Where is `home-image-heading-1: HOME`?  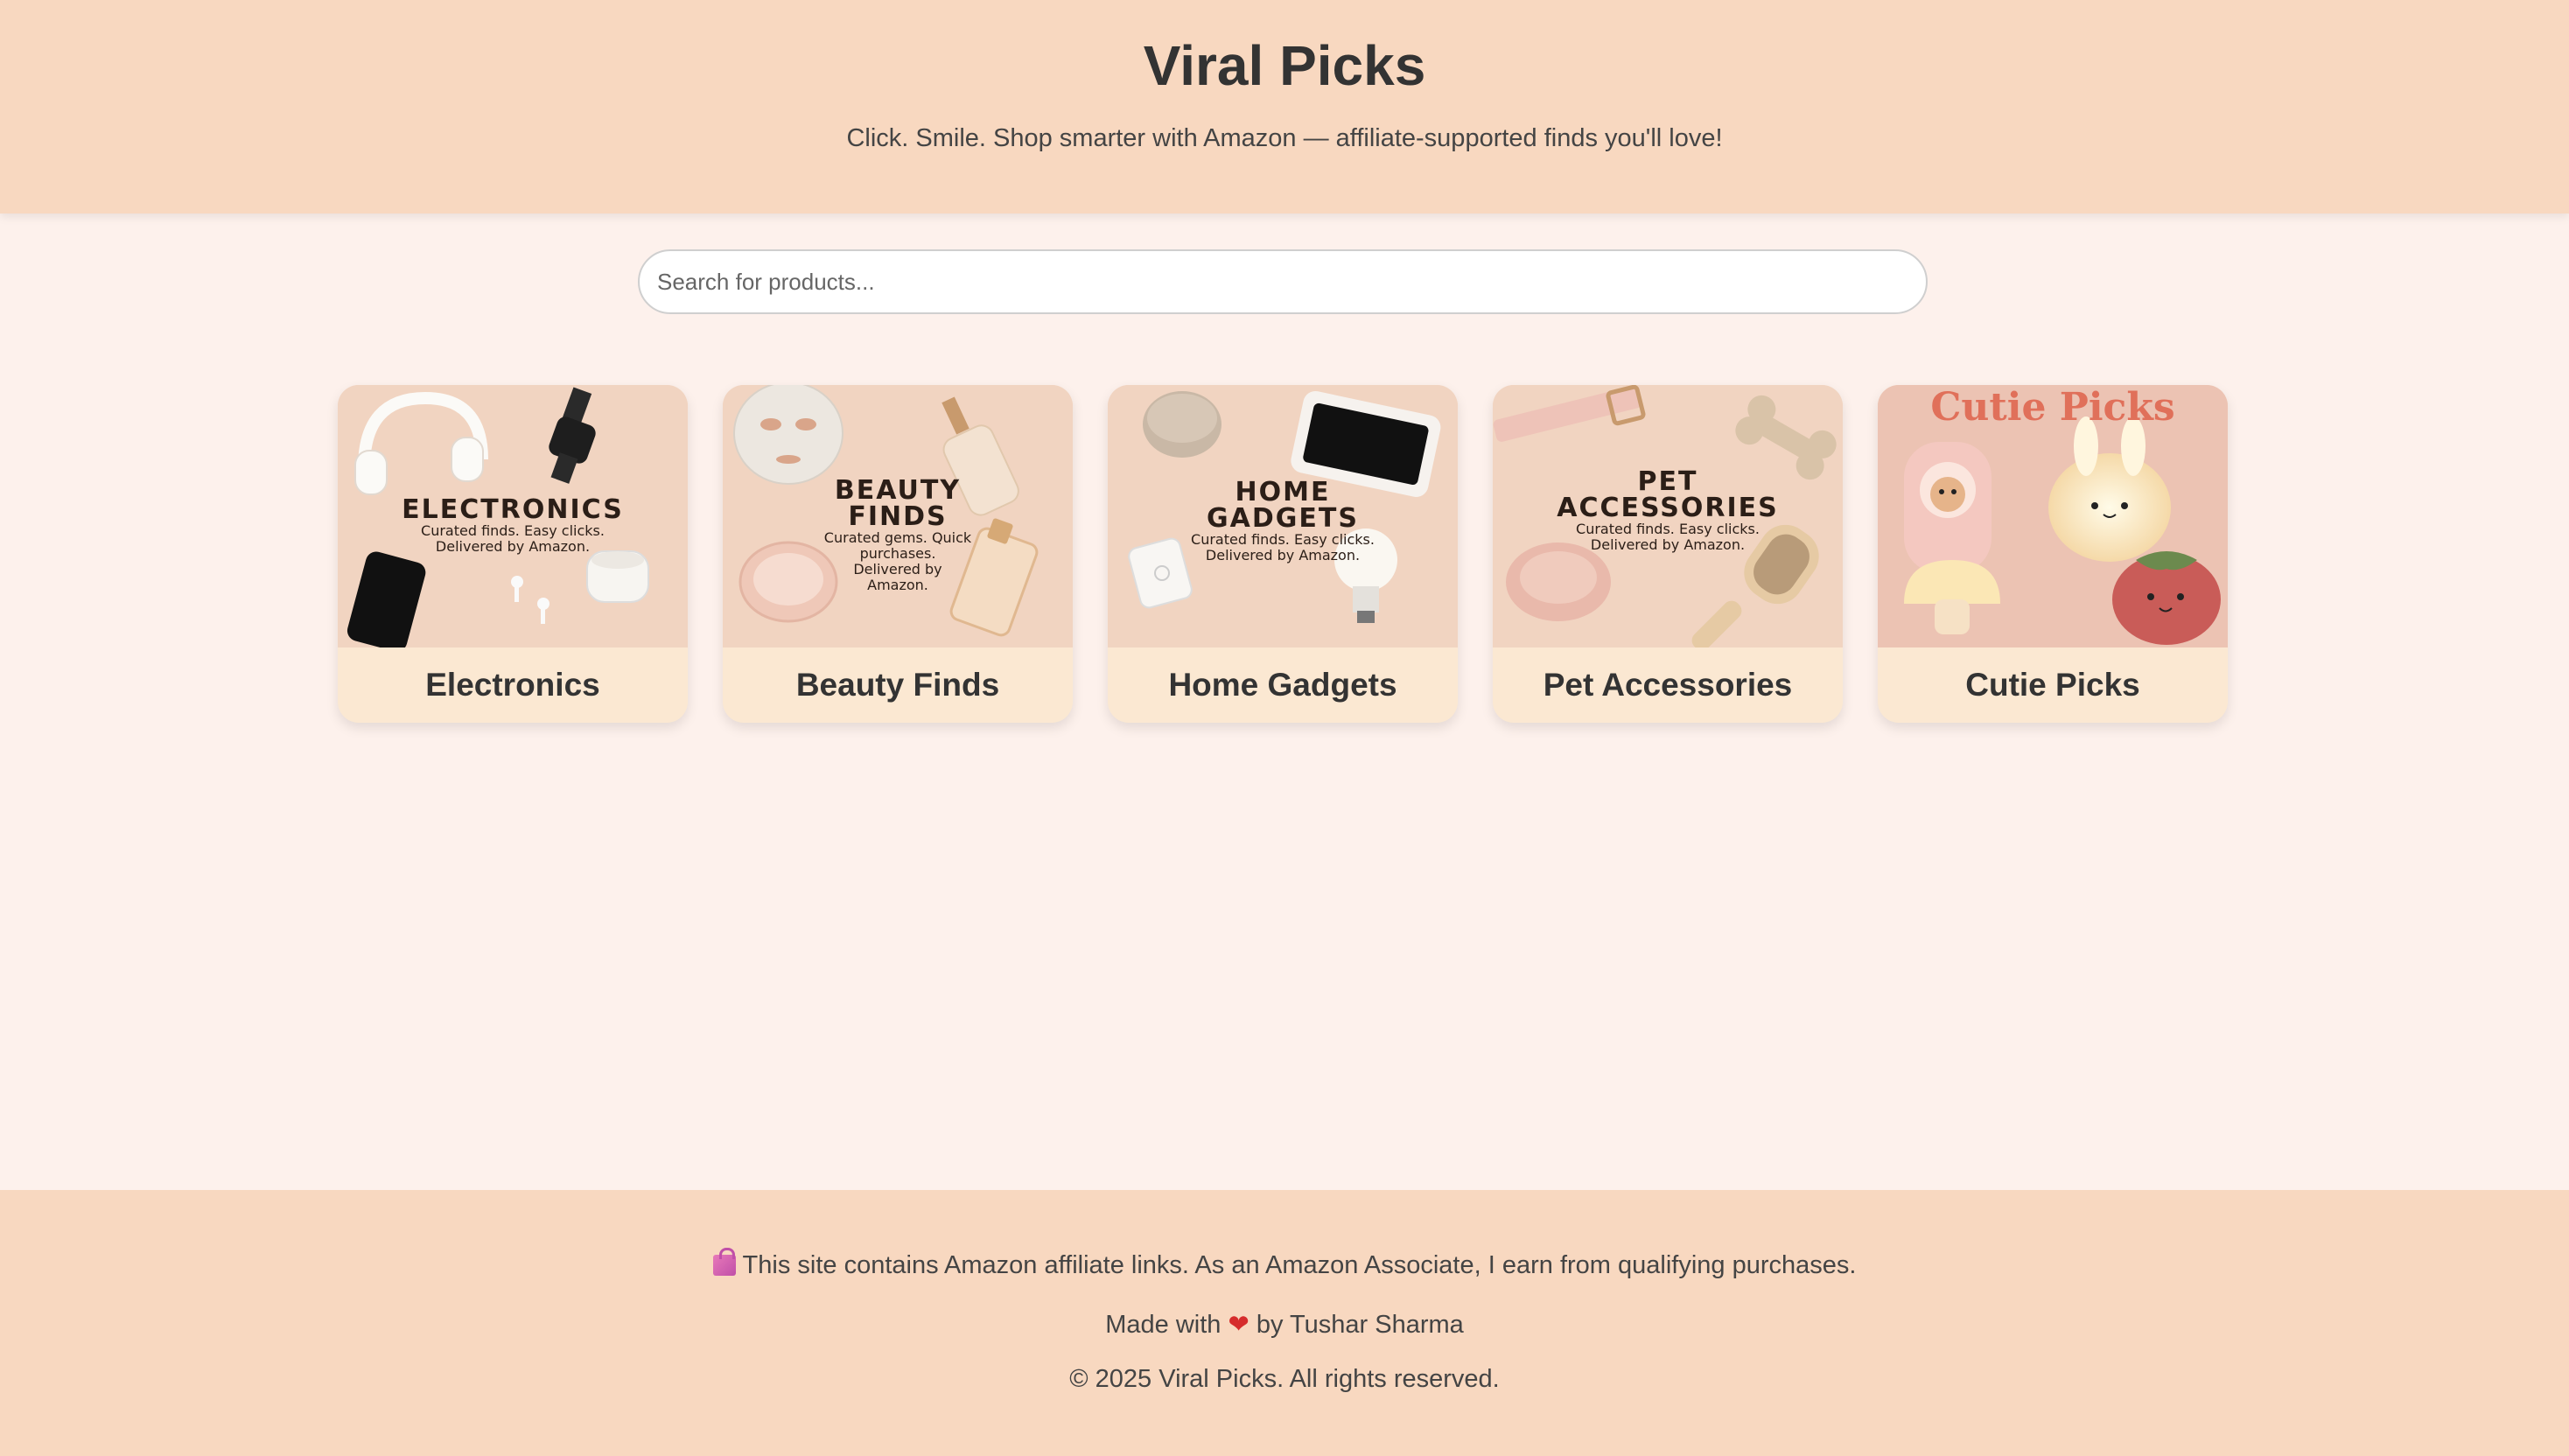
home-image-heading-1: HOME is located at coordinates (1283, 492).